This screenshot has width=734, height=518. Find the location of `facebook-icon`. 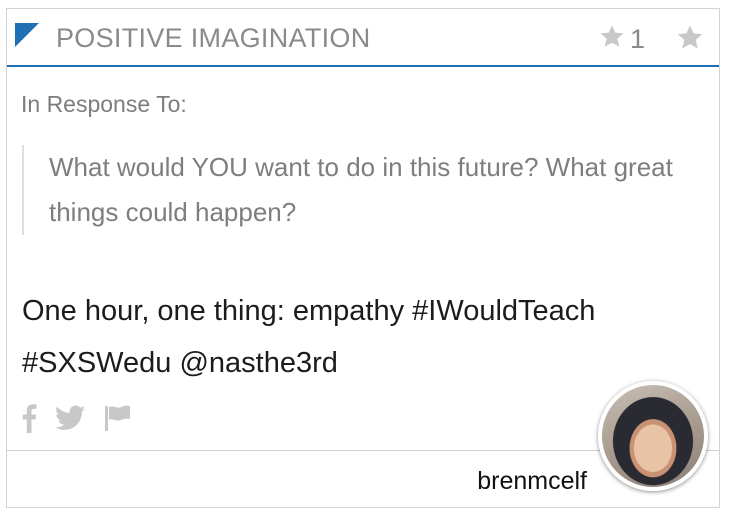

facebook-icon is located at coordinates (29, 420).